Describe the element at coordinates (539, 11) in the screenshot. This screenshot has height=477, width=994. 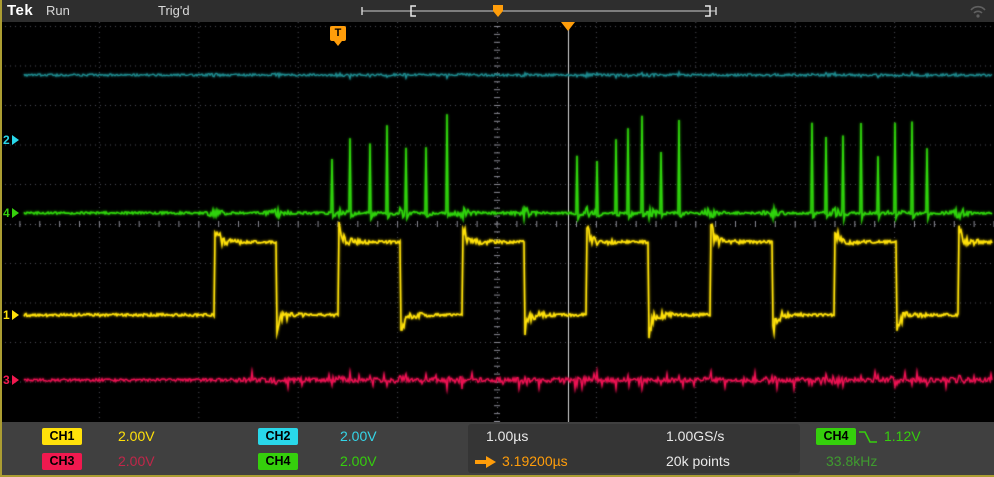
I see `record-view-bar` at that location.